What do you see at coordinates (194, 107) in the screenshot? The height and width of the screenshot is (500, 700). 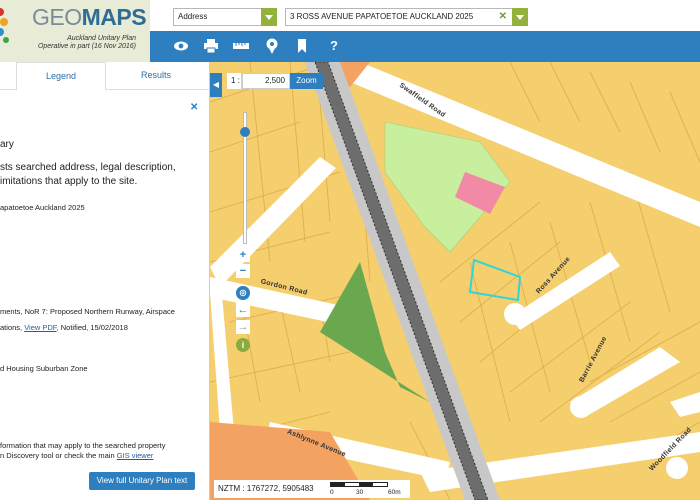 I see `close-icon: ✕` at bounding box center [194, 107].